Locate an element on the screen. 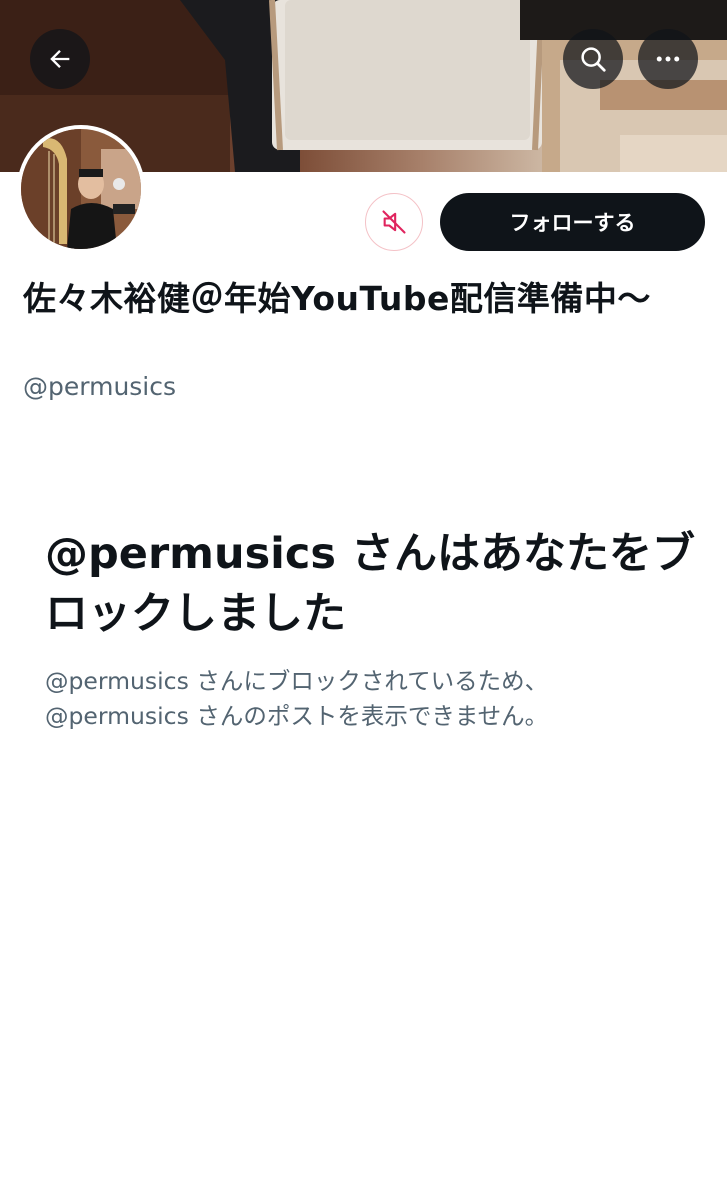 Image resolution: width=727 pixels, height=1200 pixels. profile-display-name: 佐々木裕健＠年始YouTube配信準備中〜 is located at coordinates (337, 298).